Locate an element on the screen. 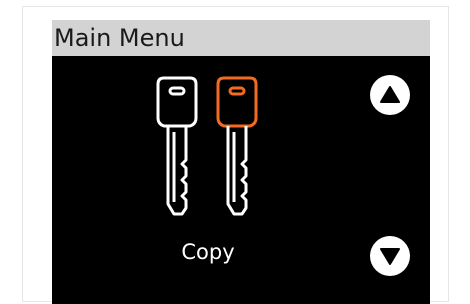 The image size is (470, 304). white-key-icon is located at coordinates (177, 146).